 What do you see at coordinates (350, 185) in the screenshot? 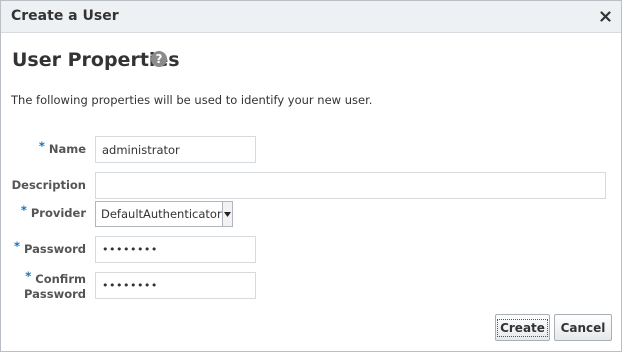
I see `description-field` at bounding box center [350, 185].